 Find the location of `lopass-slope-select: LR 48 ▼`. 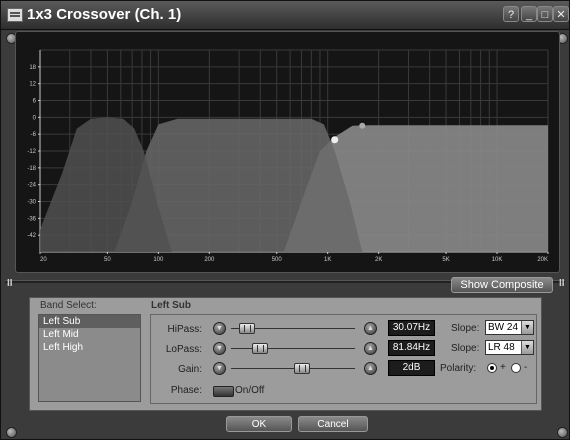

lopass-slope-select: LR 48 ▼ is located at coordinates (509, 347).